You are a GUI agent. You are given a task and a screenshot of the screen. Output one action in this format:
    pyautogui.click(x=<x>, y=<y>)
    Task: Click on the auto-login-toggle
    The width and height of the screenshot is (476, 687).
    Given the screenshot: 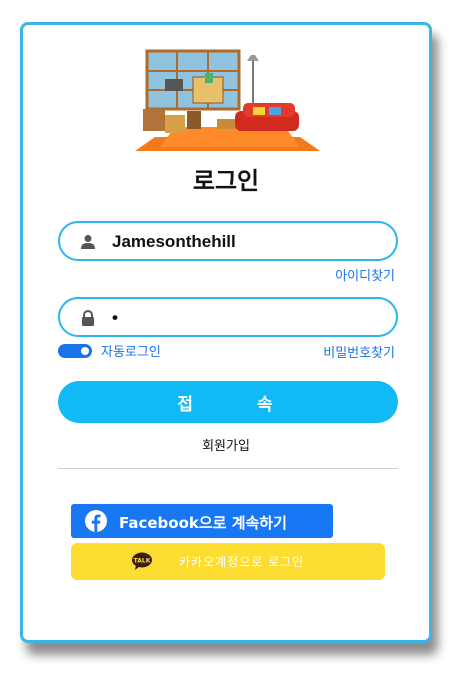 What is the action you would take?
    pyautogui.click(x=75, y=351)
    